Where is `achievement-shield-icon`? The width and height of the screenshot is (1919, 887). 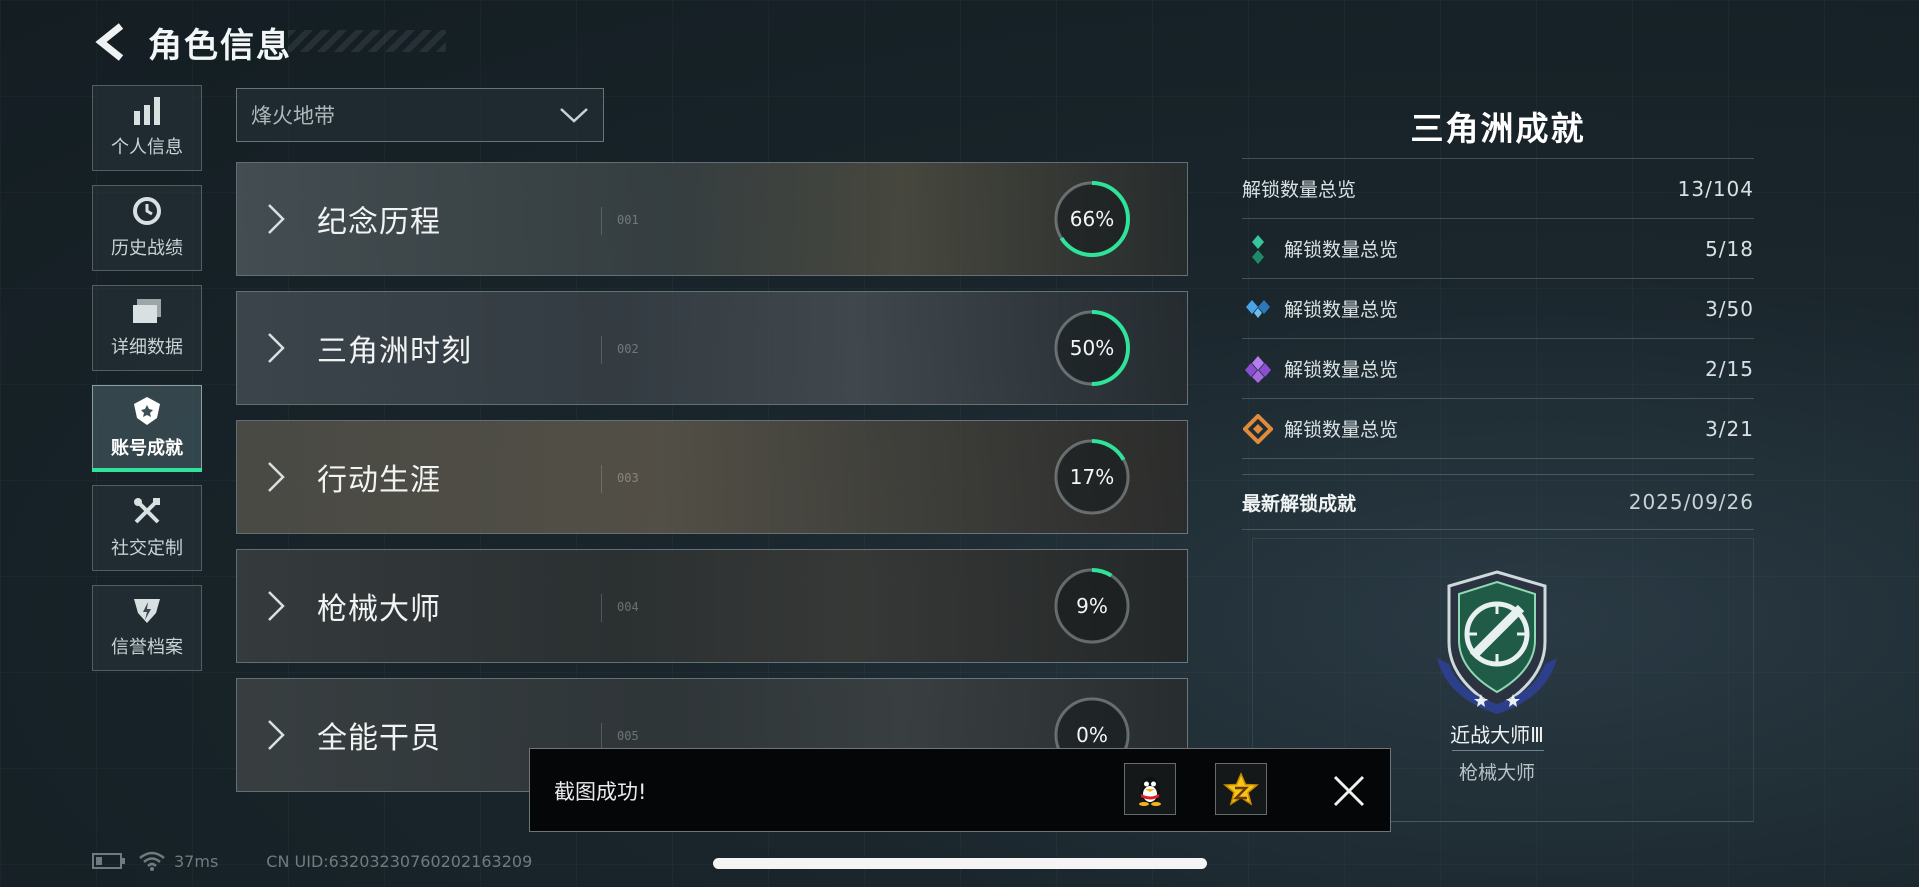 achievement-shield-icon is located at coordinates (147, 411).